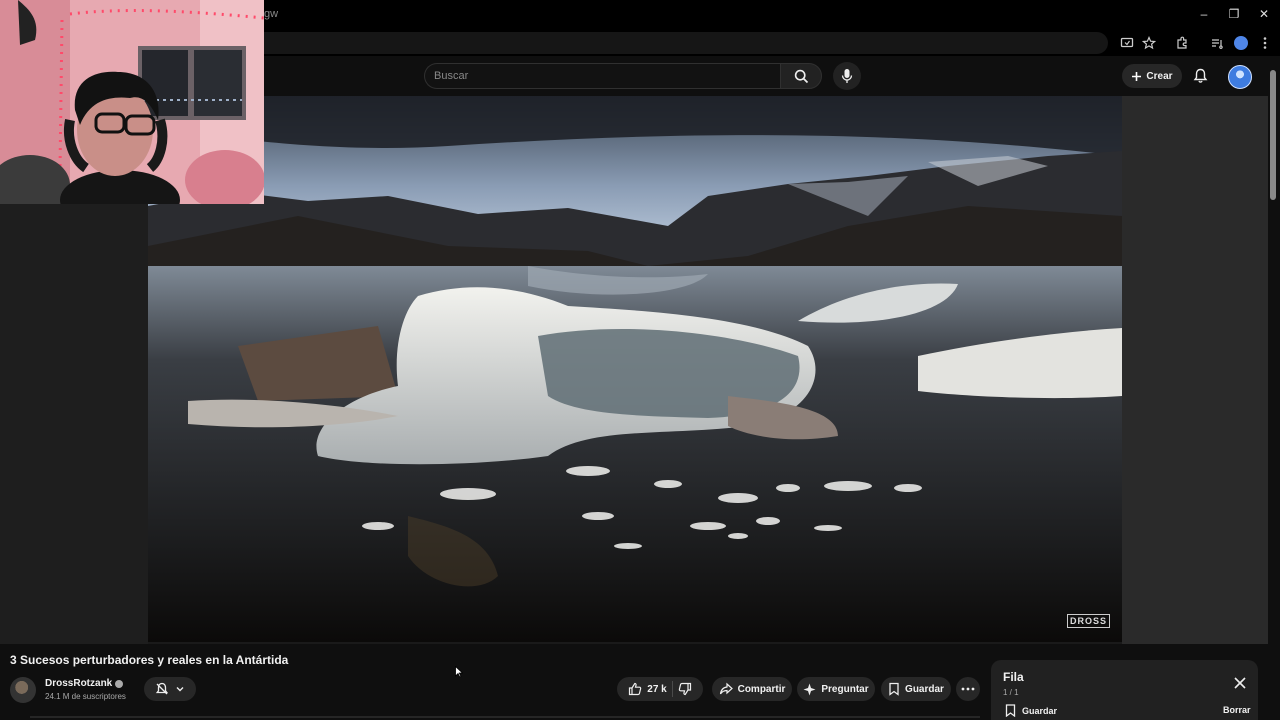 This screenshot has height=720, width=1280. I want to click on subscriber-count: 24.1 M de suscriptores, so click(85, 696).